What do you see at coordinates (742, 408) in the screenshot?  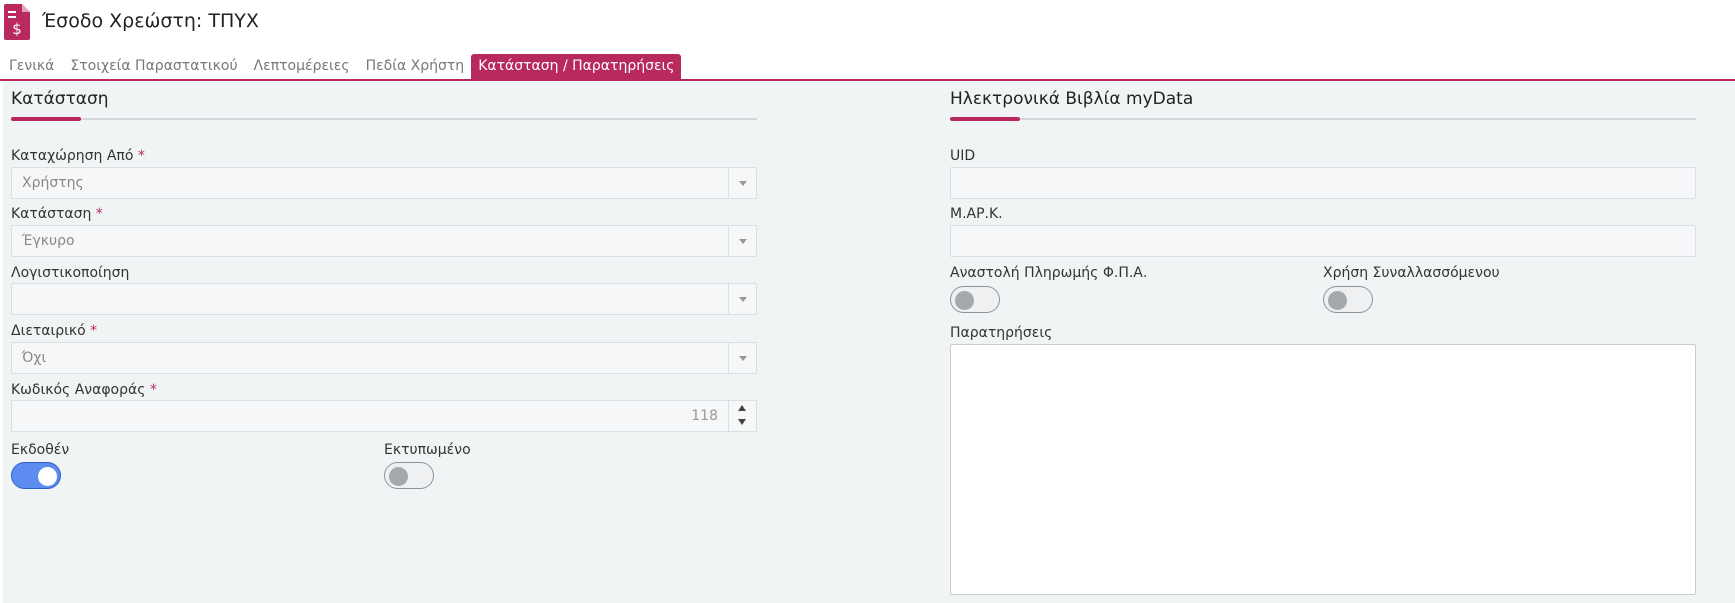 I see `stepper-up-icon` at bounding box center [742, 408].